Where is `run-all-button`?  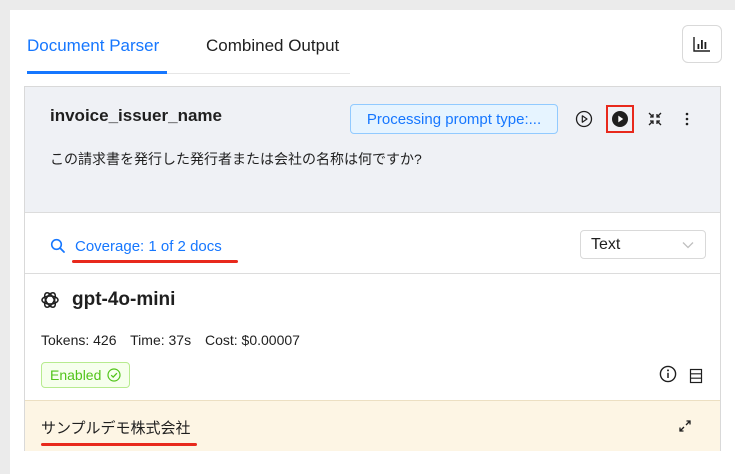 run-all-button is located at coordinates (620, 119).